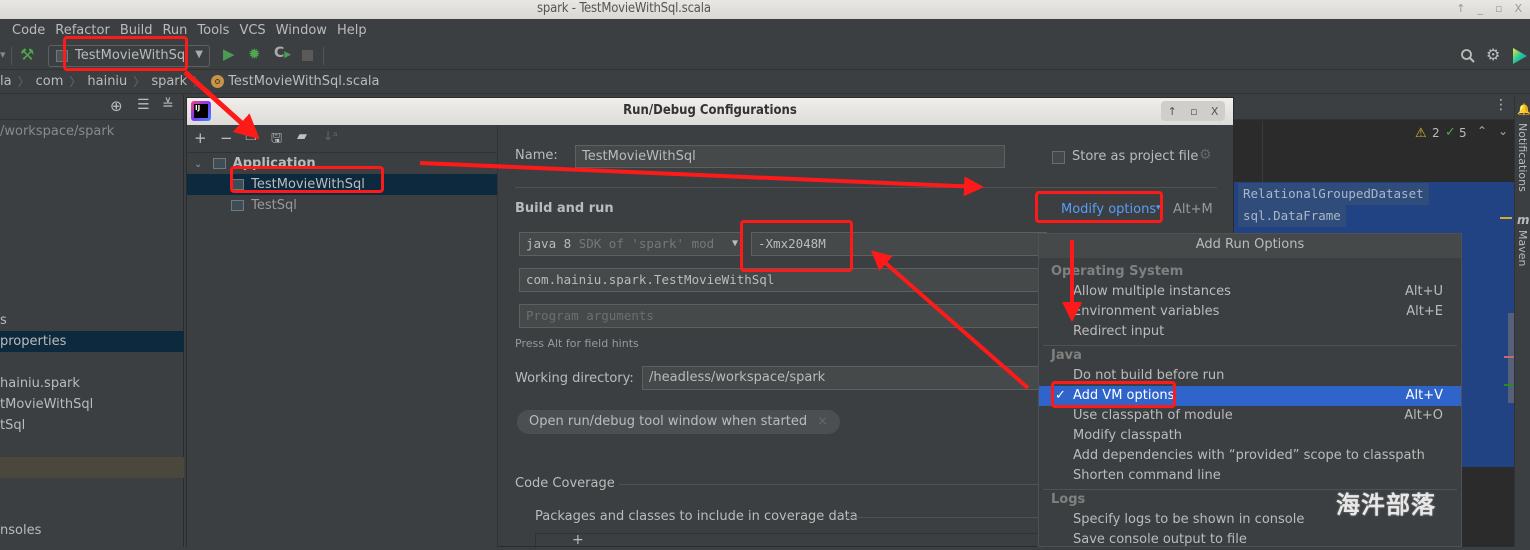 The height and width of the screenshot is (550, 1530). I want to click on dialog-title: Run/Debug Configurations, so click(710, 110).